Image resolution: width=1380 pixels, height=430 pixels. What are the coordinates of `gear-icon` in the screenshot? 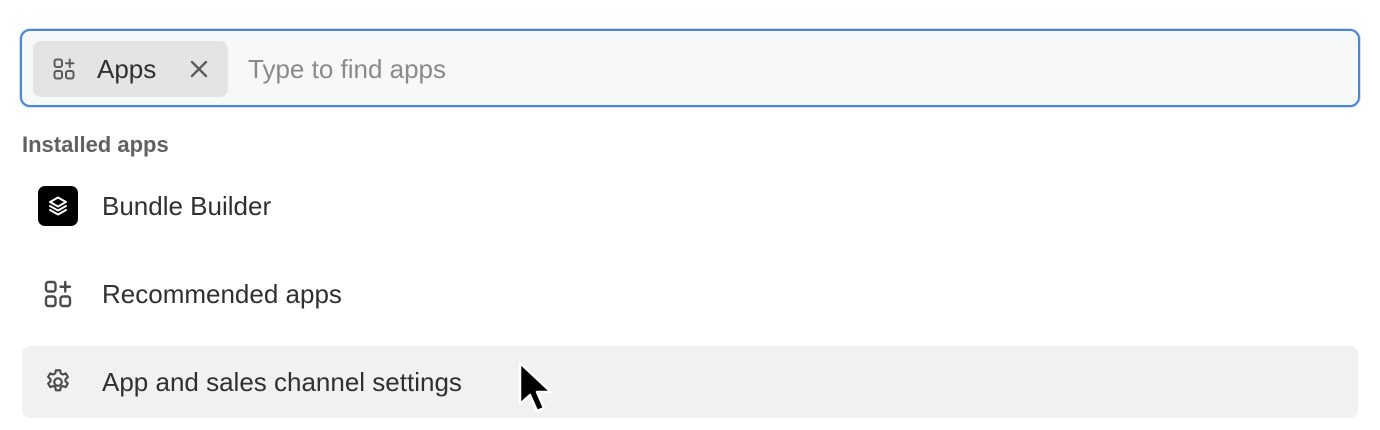 It's located at (58, 382).